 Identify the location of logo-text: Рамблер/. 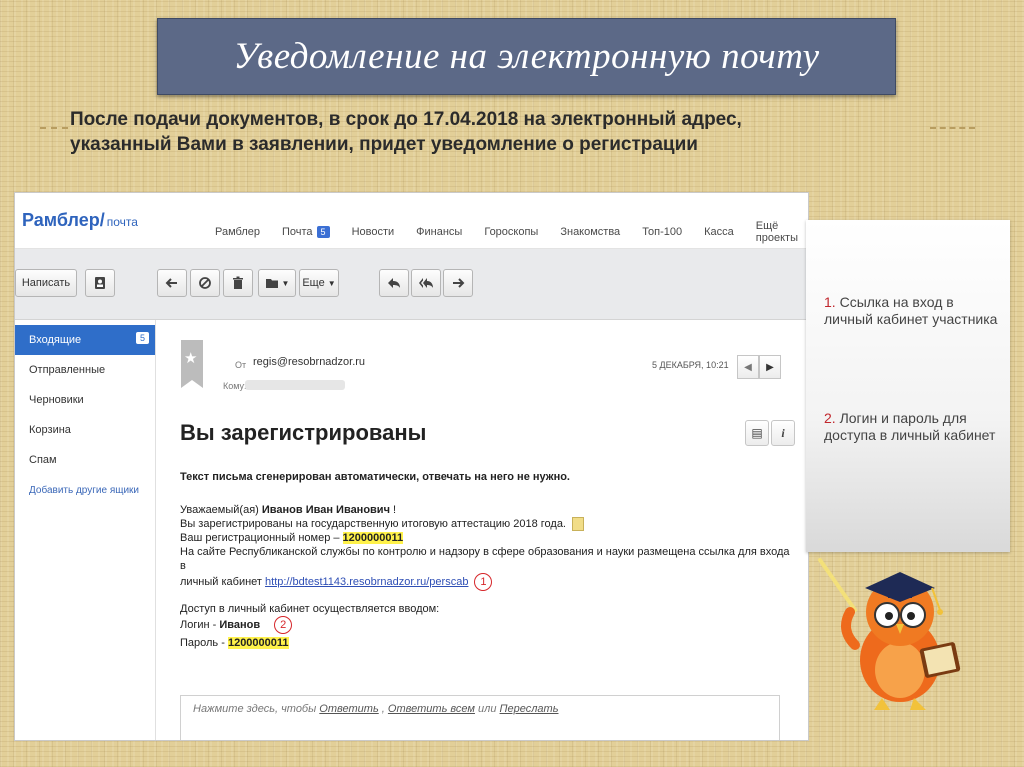
(63, 220).